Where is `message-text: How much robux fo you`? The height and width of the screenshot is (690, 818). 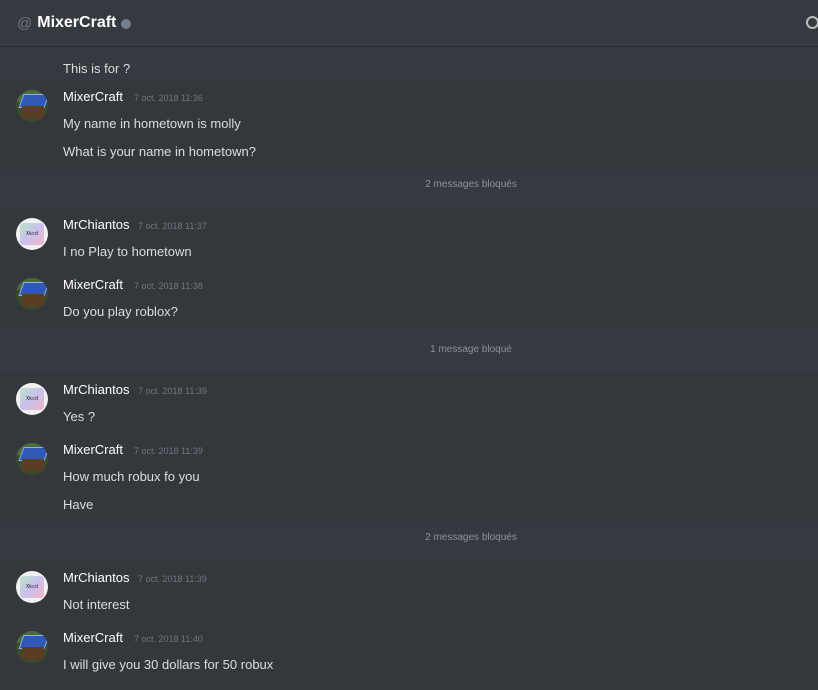 message-text: How much robux fo you is located at coordinates (131, 476).